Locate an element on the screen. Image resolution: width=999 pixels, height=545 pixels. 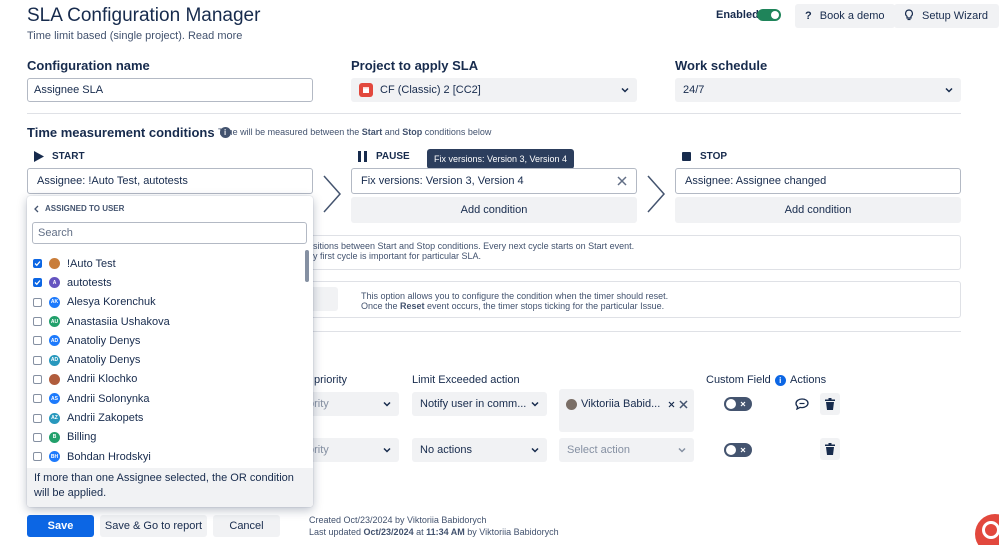
limit-action-value: No actions is located at coordinates (446, 450).